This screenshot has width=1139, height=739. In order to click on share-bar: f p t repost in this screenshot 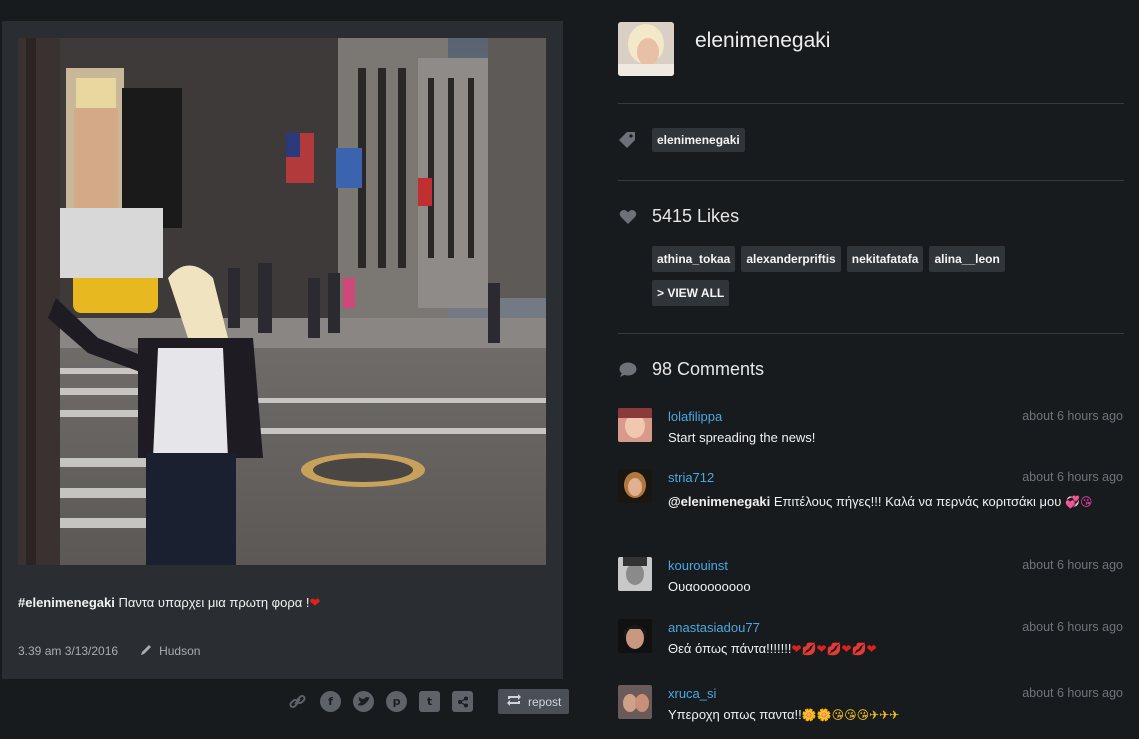, I will do `click(428, 701)`.